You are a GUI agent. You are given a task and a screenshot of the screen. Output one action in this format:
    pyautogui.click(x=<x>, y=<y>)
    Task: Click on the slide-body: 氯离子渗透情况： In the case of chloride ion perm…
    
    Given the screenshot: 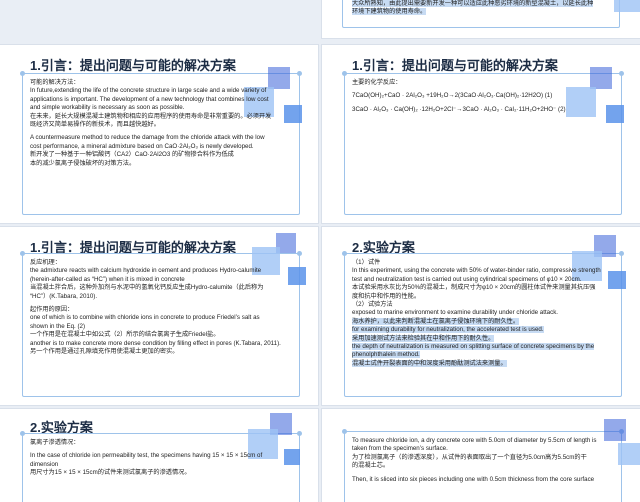 What is the action you would take?
    pyautogui.click(x=162, y=458)
    